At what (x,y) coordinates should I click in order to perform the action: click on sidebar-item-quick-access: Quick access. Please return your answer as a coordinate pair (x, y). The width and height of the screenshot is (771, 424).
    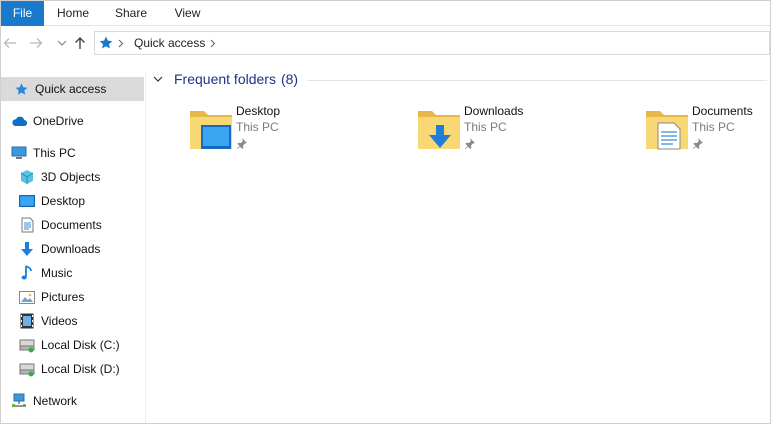
    Looking at the image, I should click on (72, 89).